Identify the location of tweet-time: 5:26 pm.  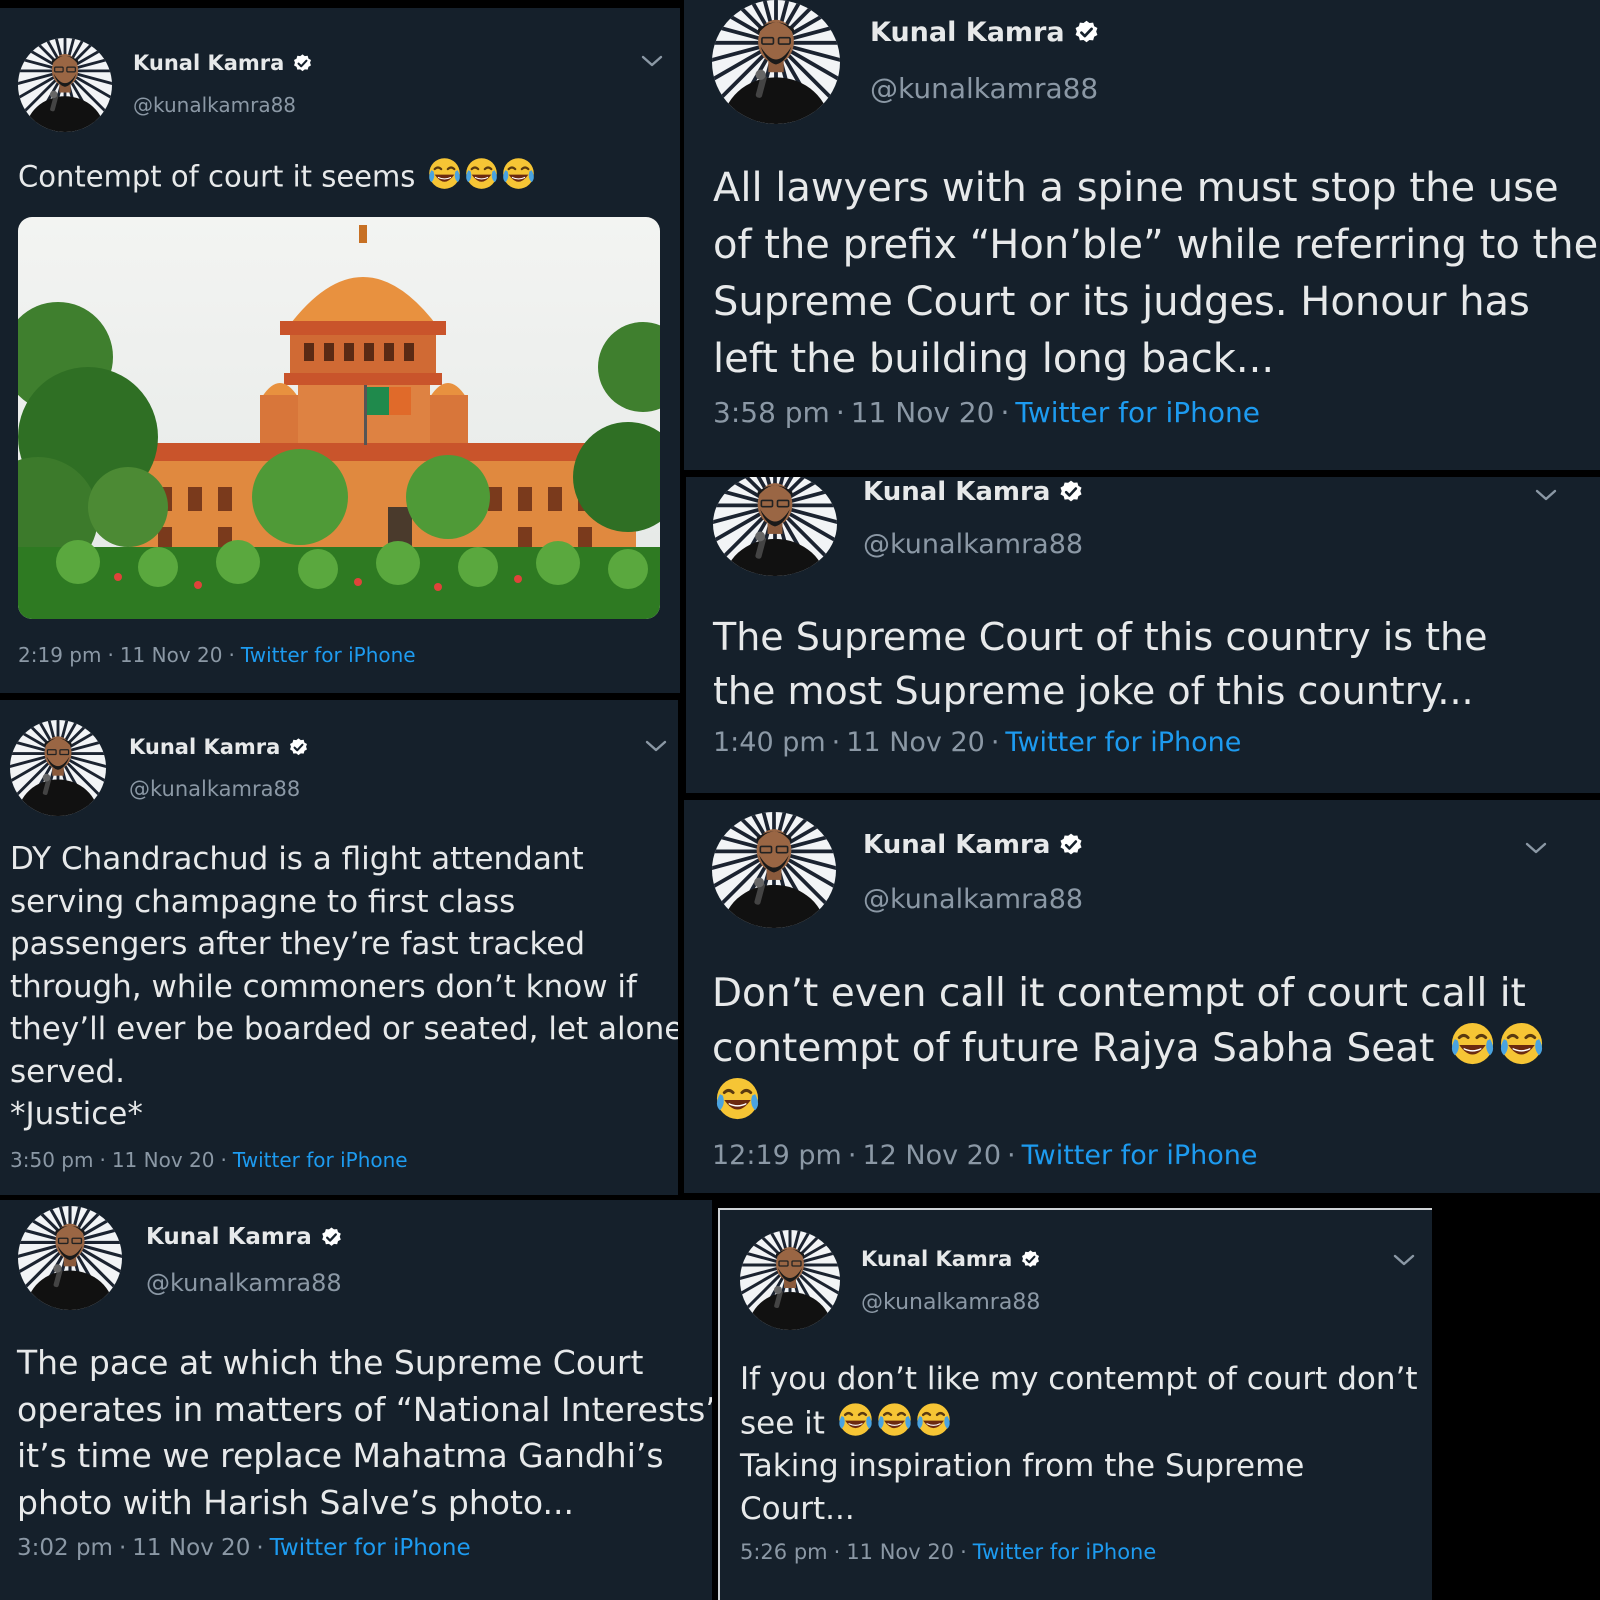
(784, 1552).